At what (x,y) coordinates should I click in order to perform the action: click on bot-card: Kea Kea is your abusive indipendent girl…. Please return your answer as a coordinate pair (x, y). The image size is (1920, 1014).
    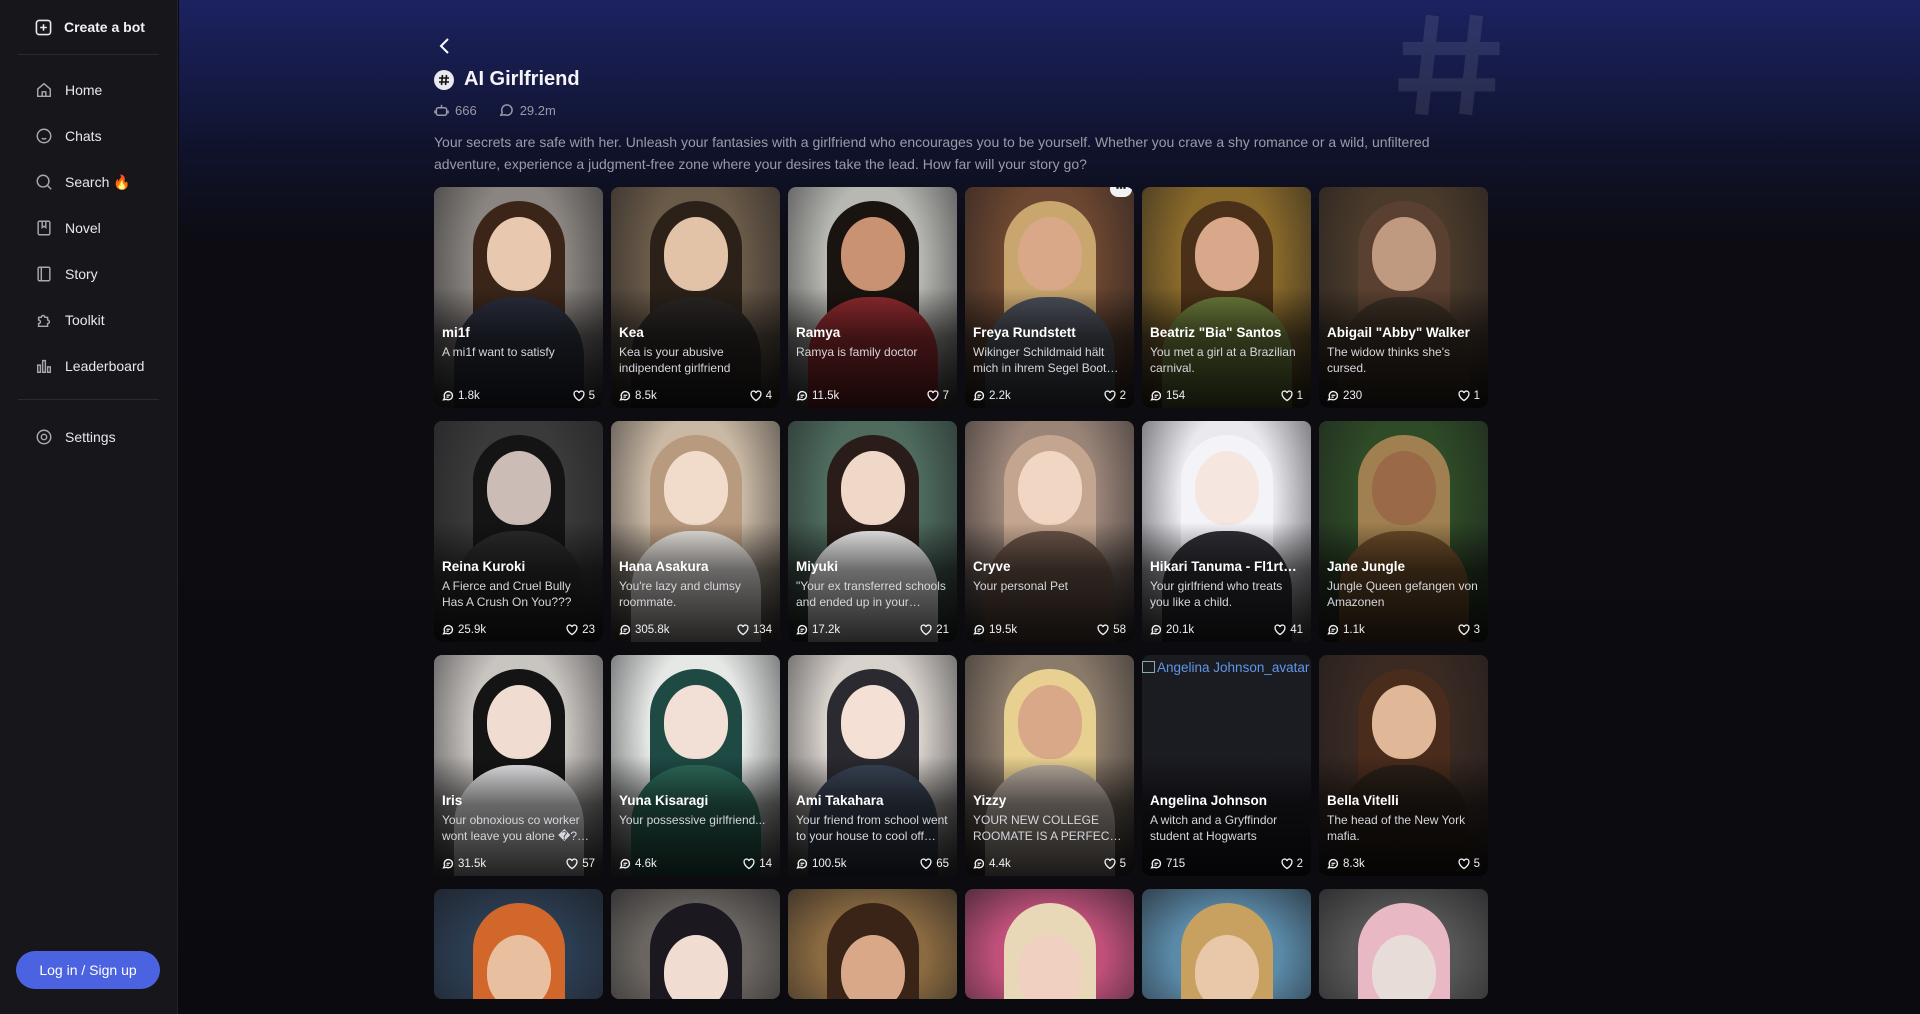
    Looking at the image, I should click on (695, 297).